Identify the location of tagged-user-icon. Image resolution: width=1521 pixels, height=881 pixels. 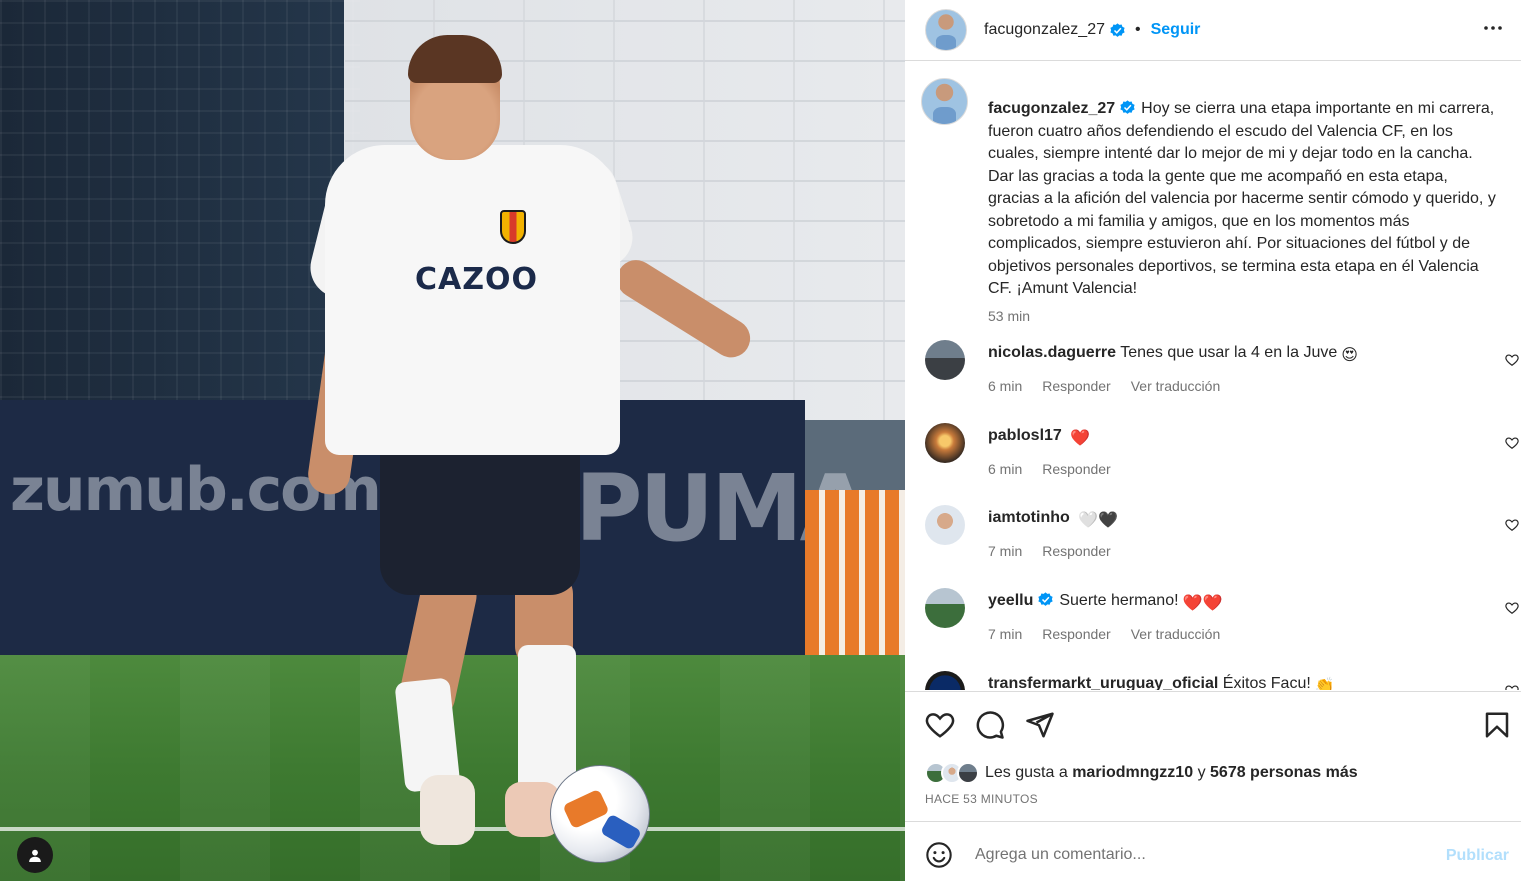
(35, 855).